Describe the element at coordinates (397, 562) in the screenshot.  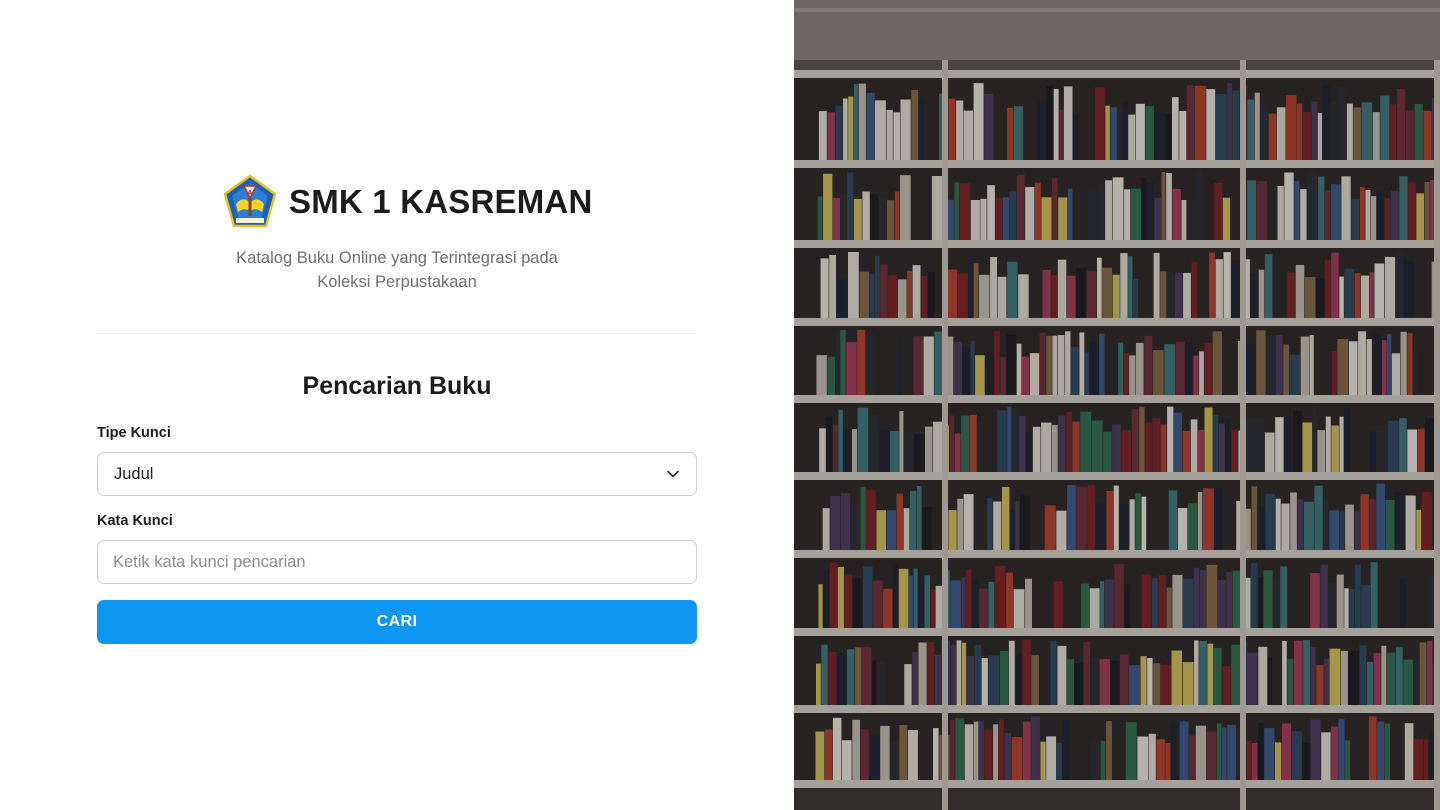
I see `keyword-input` at that location.